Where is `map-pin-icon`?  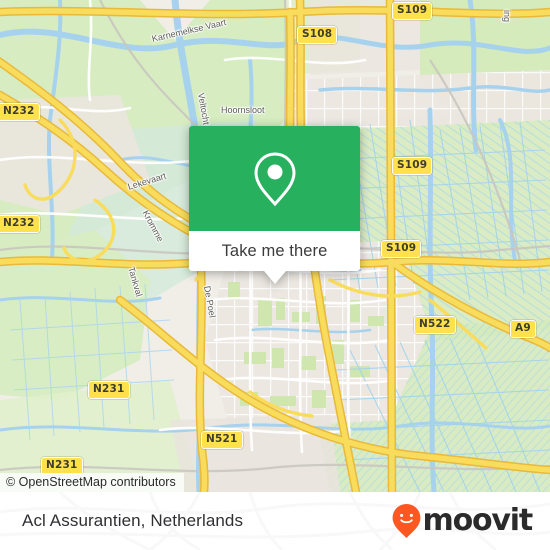 map-pin-icon is located at coordinates (274, 178).